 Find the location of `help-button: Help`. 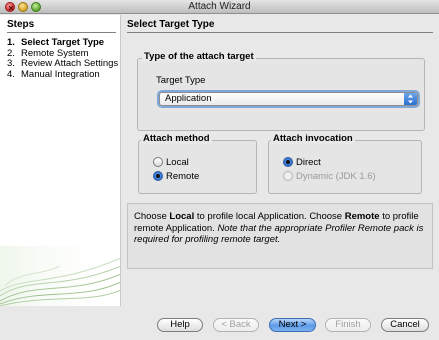

help-button: Help is located at coordinates (180, 325).